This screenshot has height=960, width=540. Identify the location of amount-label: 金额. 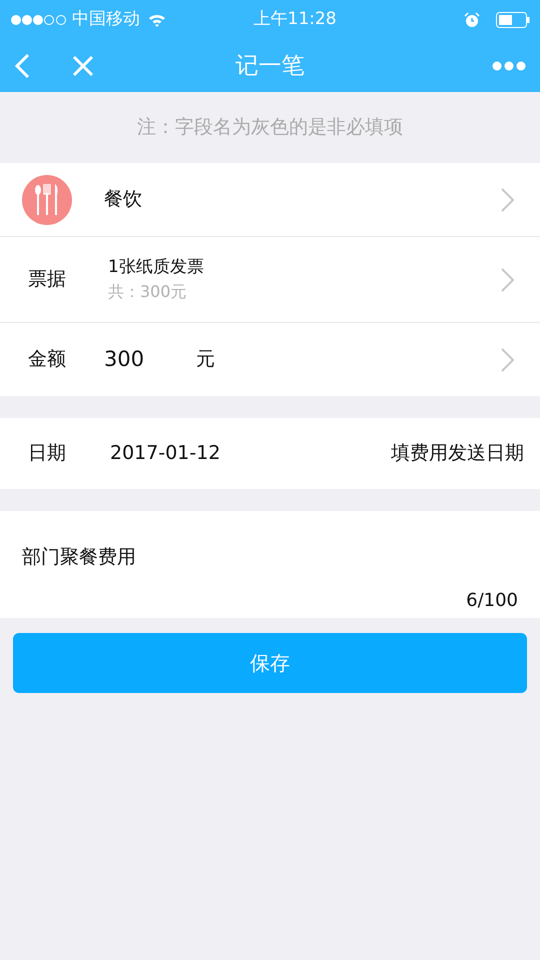
(47, 359).